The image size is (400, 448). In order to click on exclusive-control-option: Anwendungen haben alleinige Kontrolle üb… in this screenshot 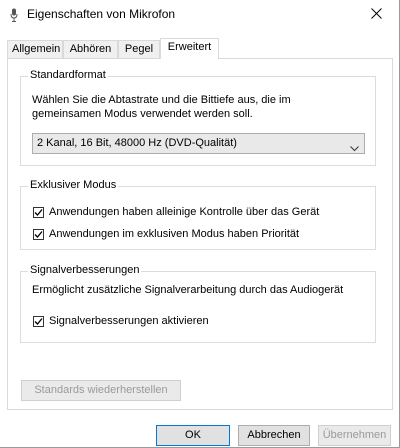, I will do `click(176, 212)`.